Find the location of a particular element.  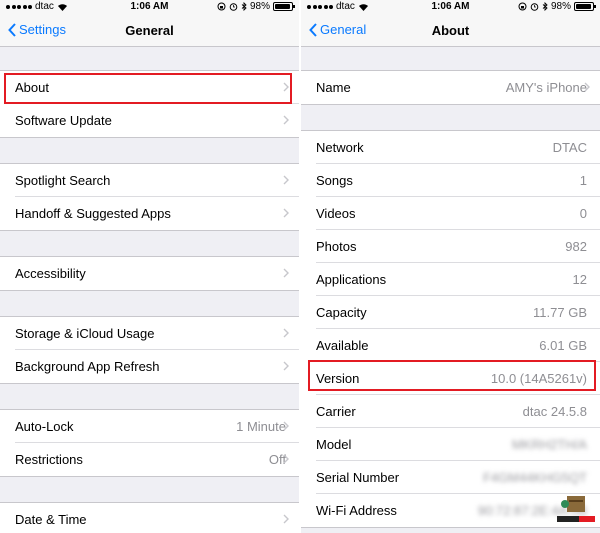

row-label: Accessibility is located at coordinates (50, 273).